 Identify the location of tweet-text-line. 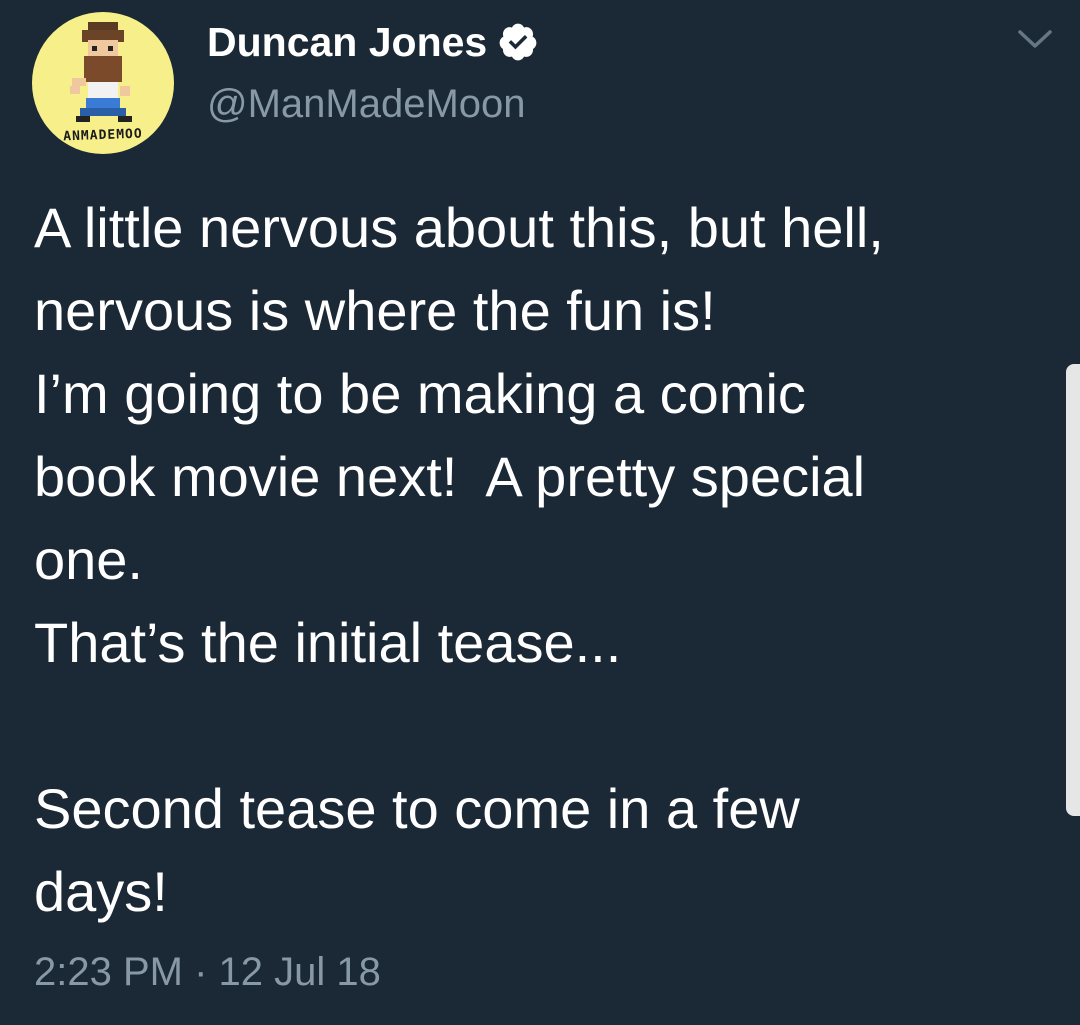
(539, 725).